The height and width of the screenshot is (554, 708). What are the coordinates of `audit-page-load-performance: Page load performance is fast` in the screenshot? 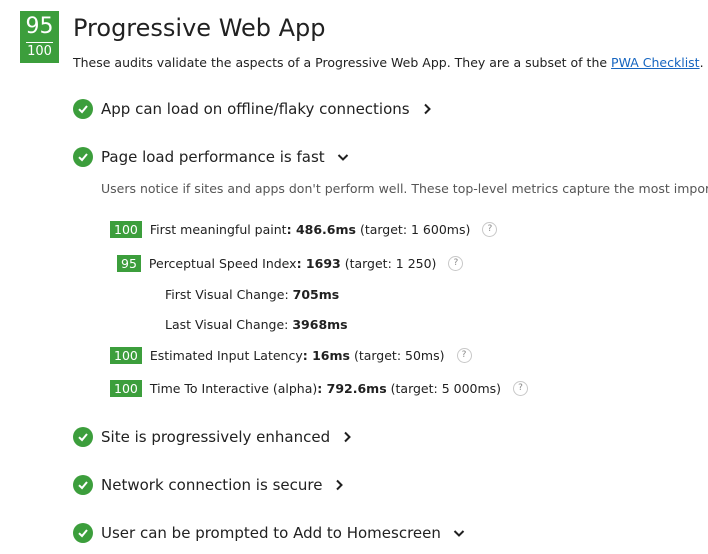 It's located at (211, 157).